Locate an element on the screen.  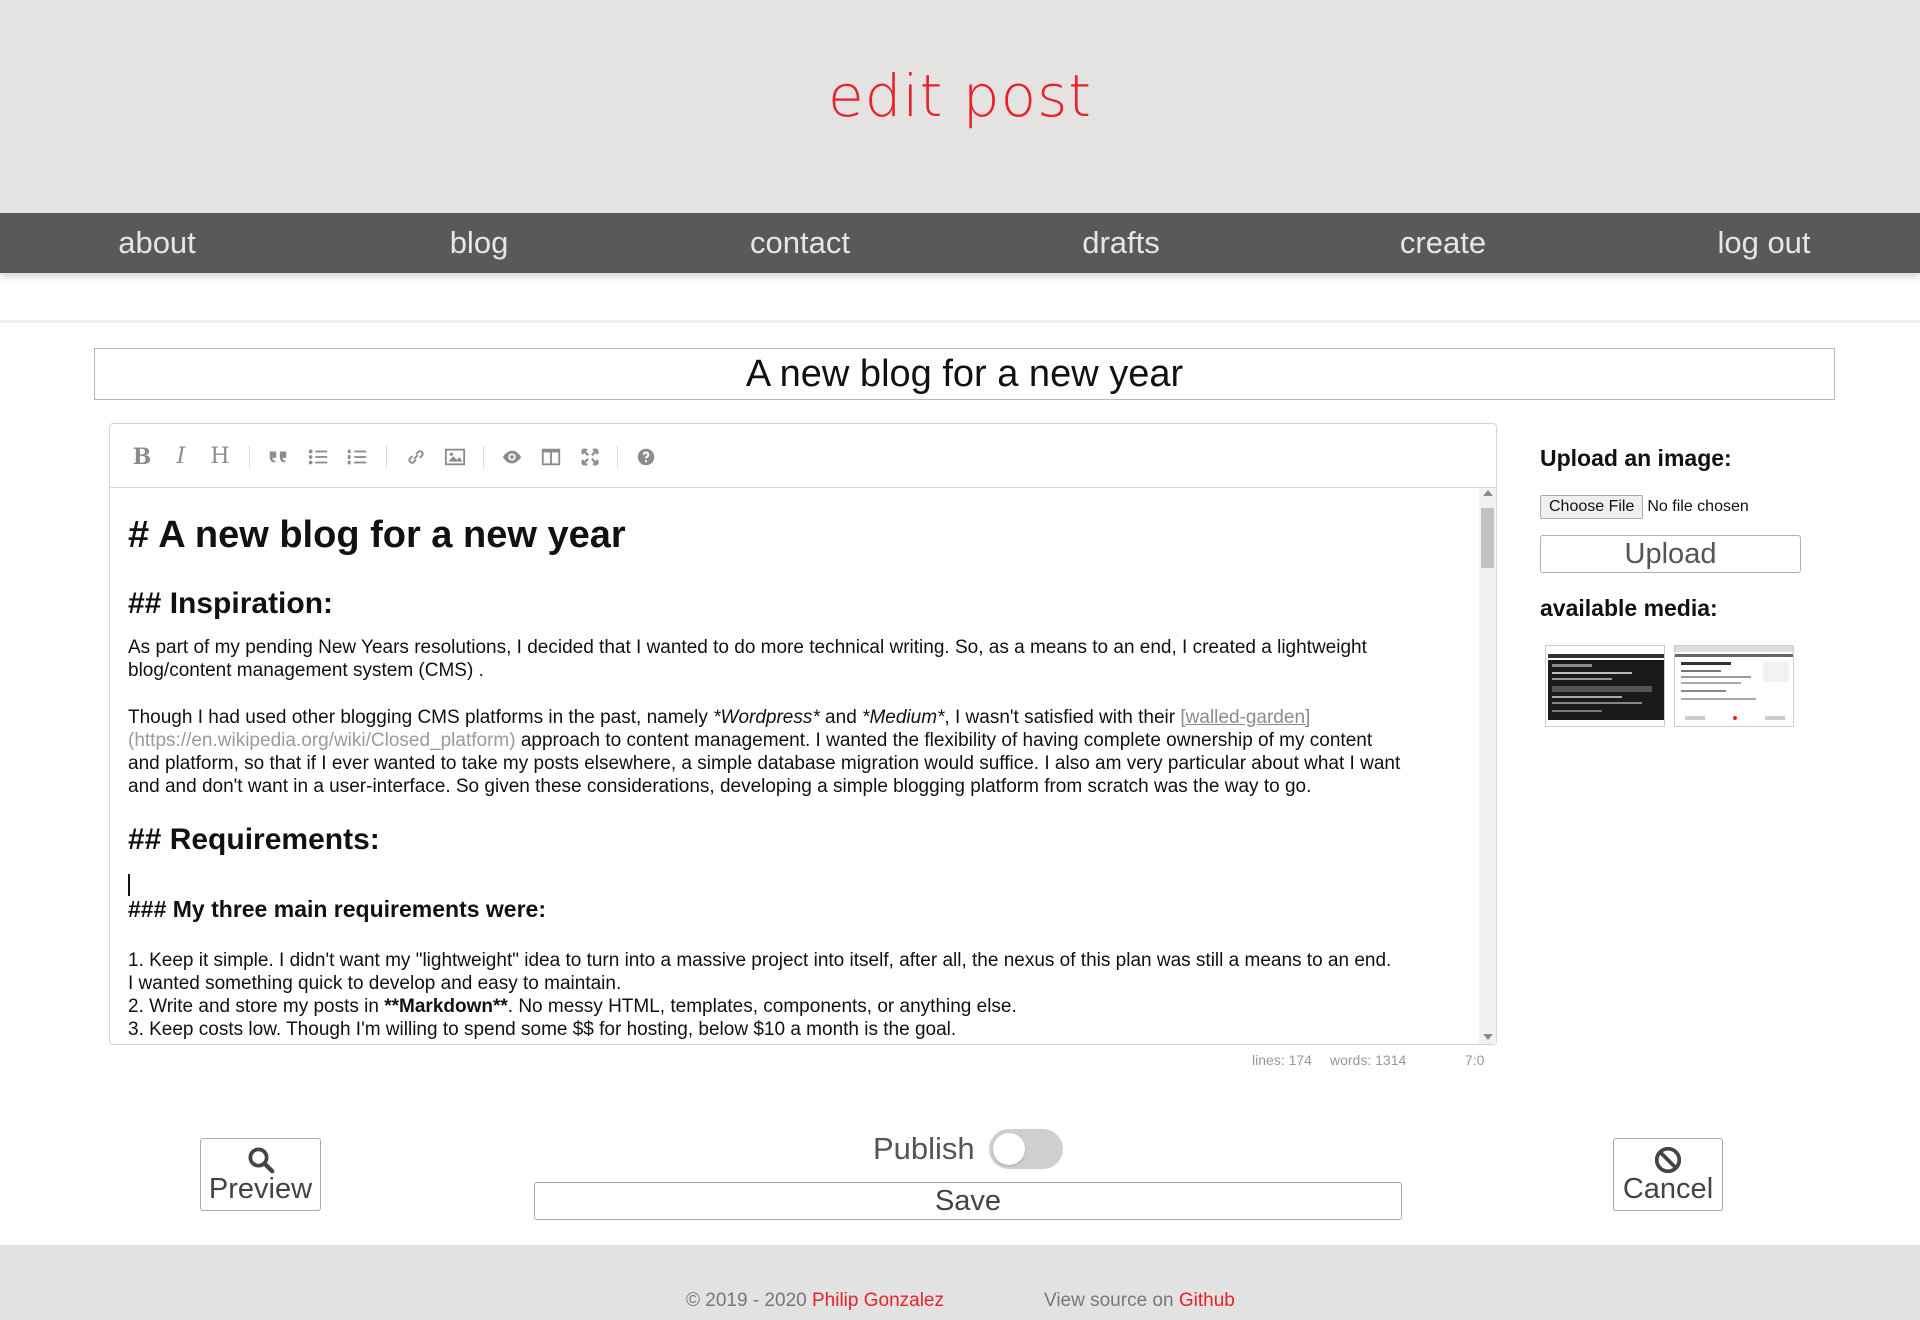
columns-icon is located at coordinates (551, 457).